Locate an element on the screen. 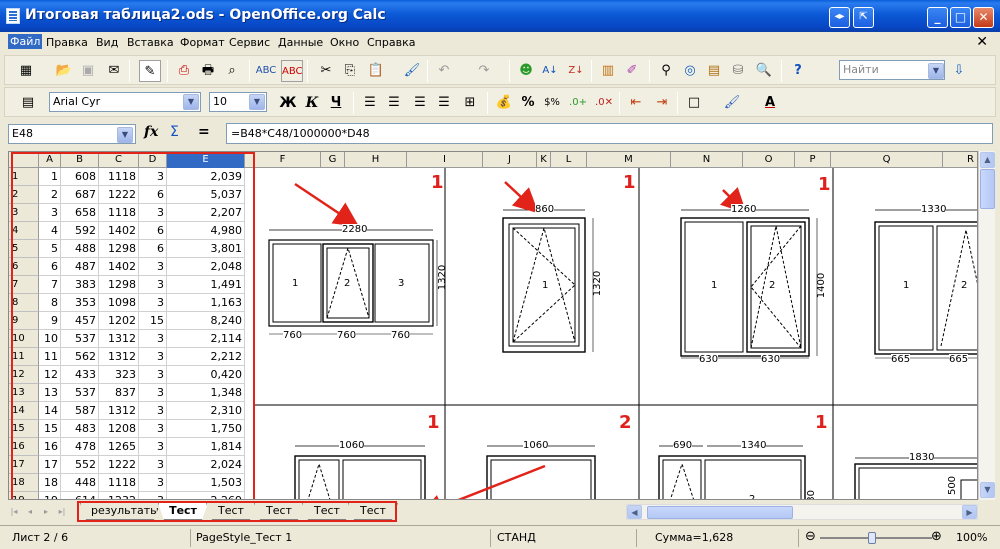 This screenshot has height=549, width=1000. scroll-left-icon: ◀ is located at coordinates (634, 512).